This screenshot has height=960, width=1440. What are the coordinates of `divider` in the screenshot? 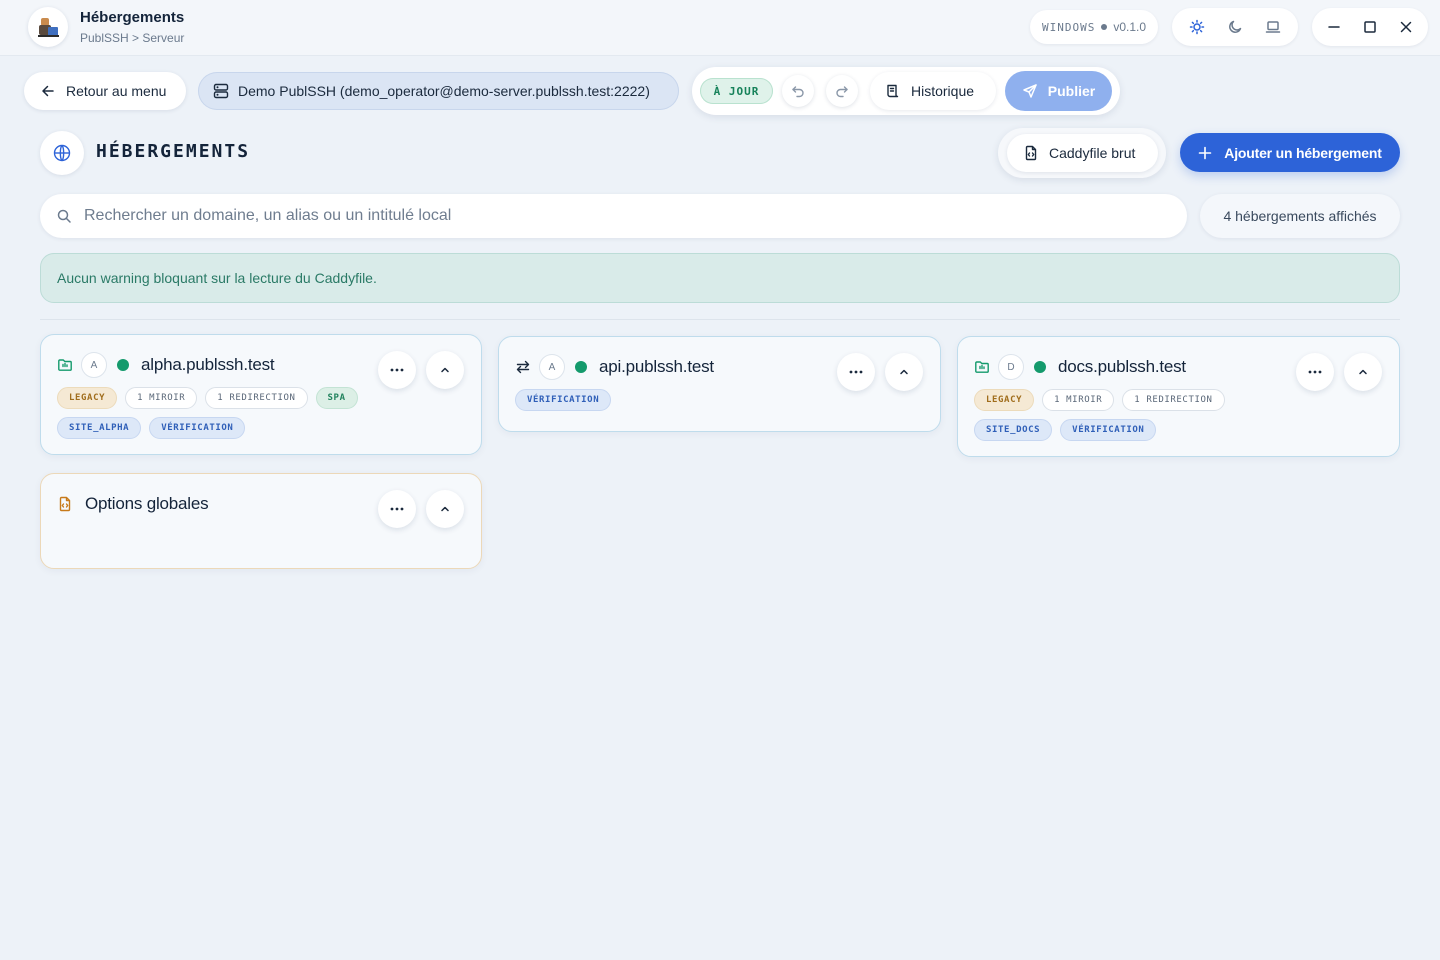 It's located at (720, 319).